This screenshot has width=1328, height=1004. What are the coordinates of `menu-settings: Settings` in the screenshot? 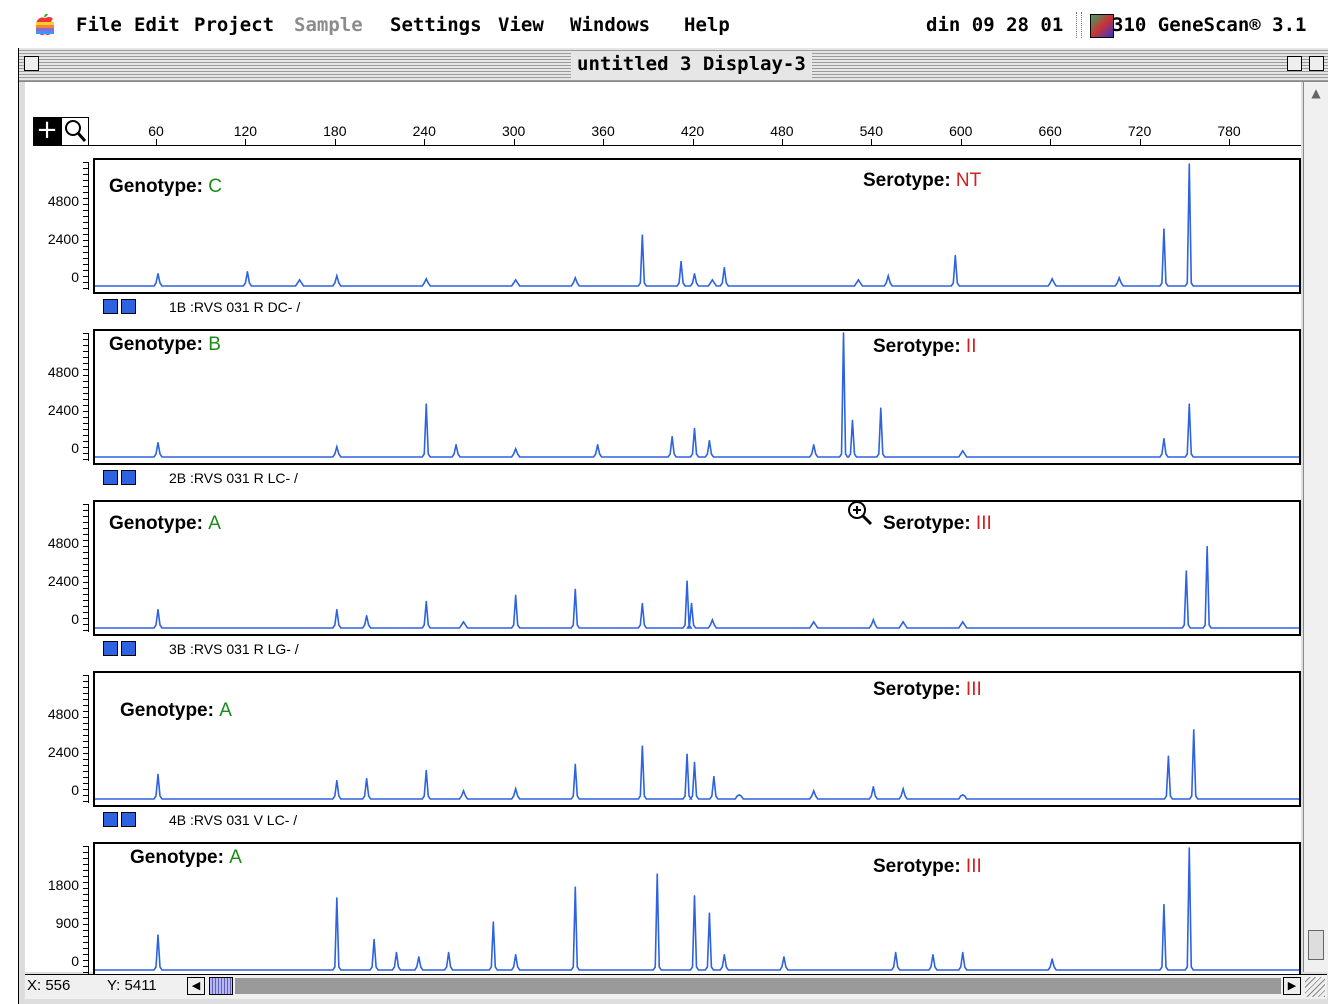 It's located at (436, 25).